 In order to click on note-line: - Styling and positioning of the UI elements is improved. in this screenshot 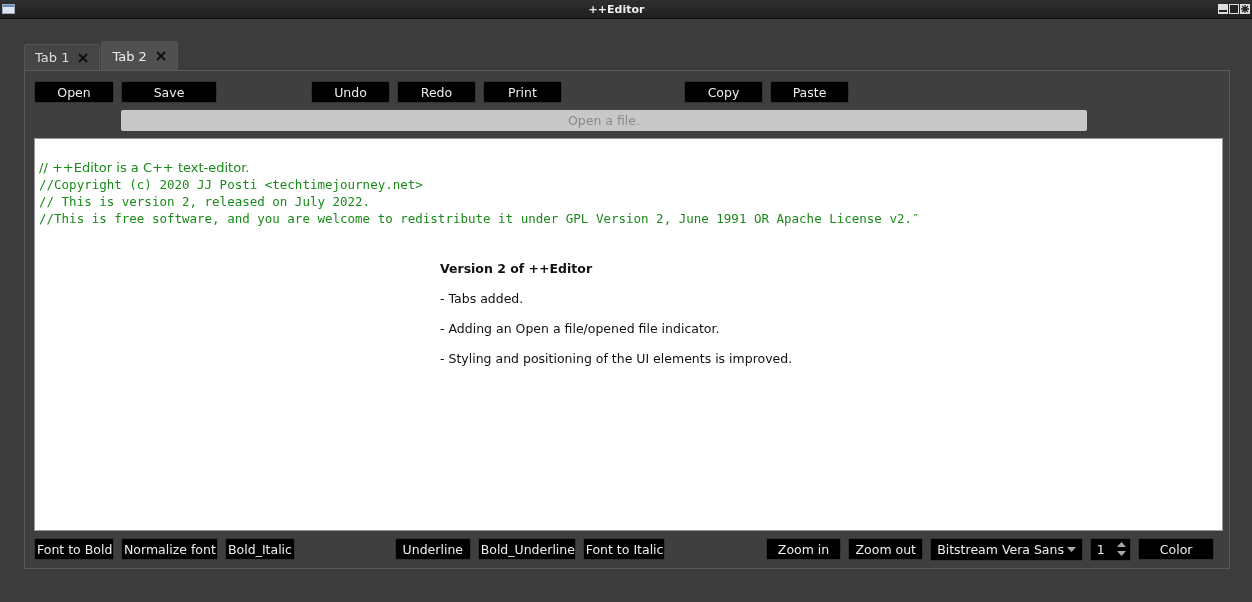, I will do `click(617, 358)`.